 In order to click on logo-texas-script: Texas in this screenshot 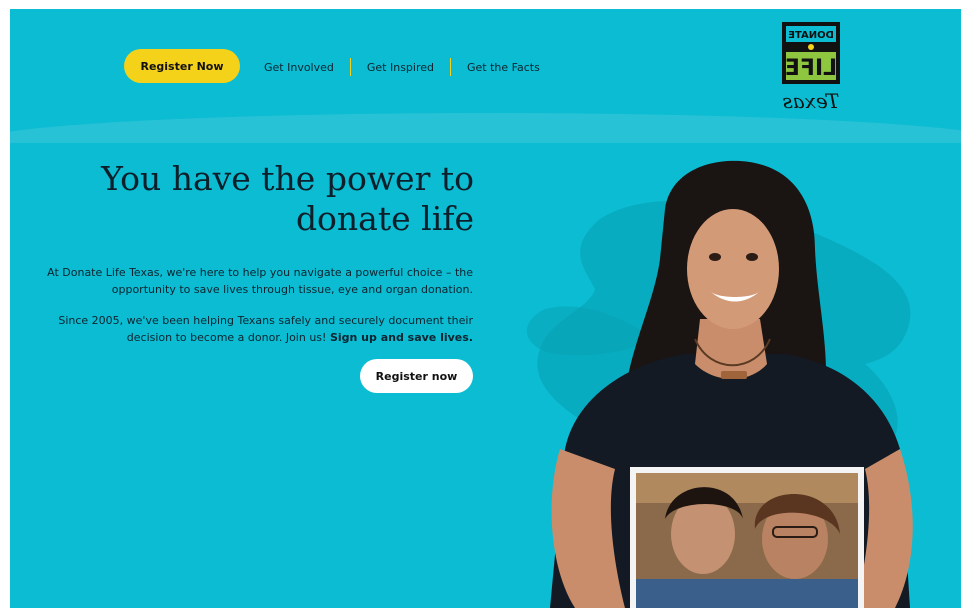, I will do `click(810, 101)`.